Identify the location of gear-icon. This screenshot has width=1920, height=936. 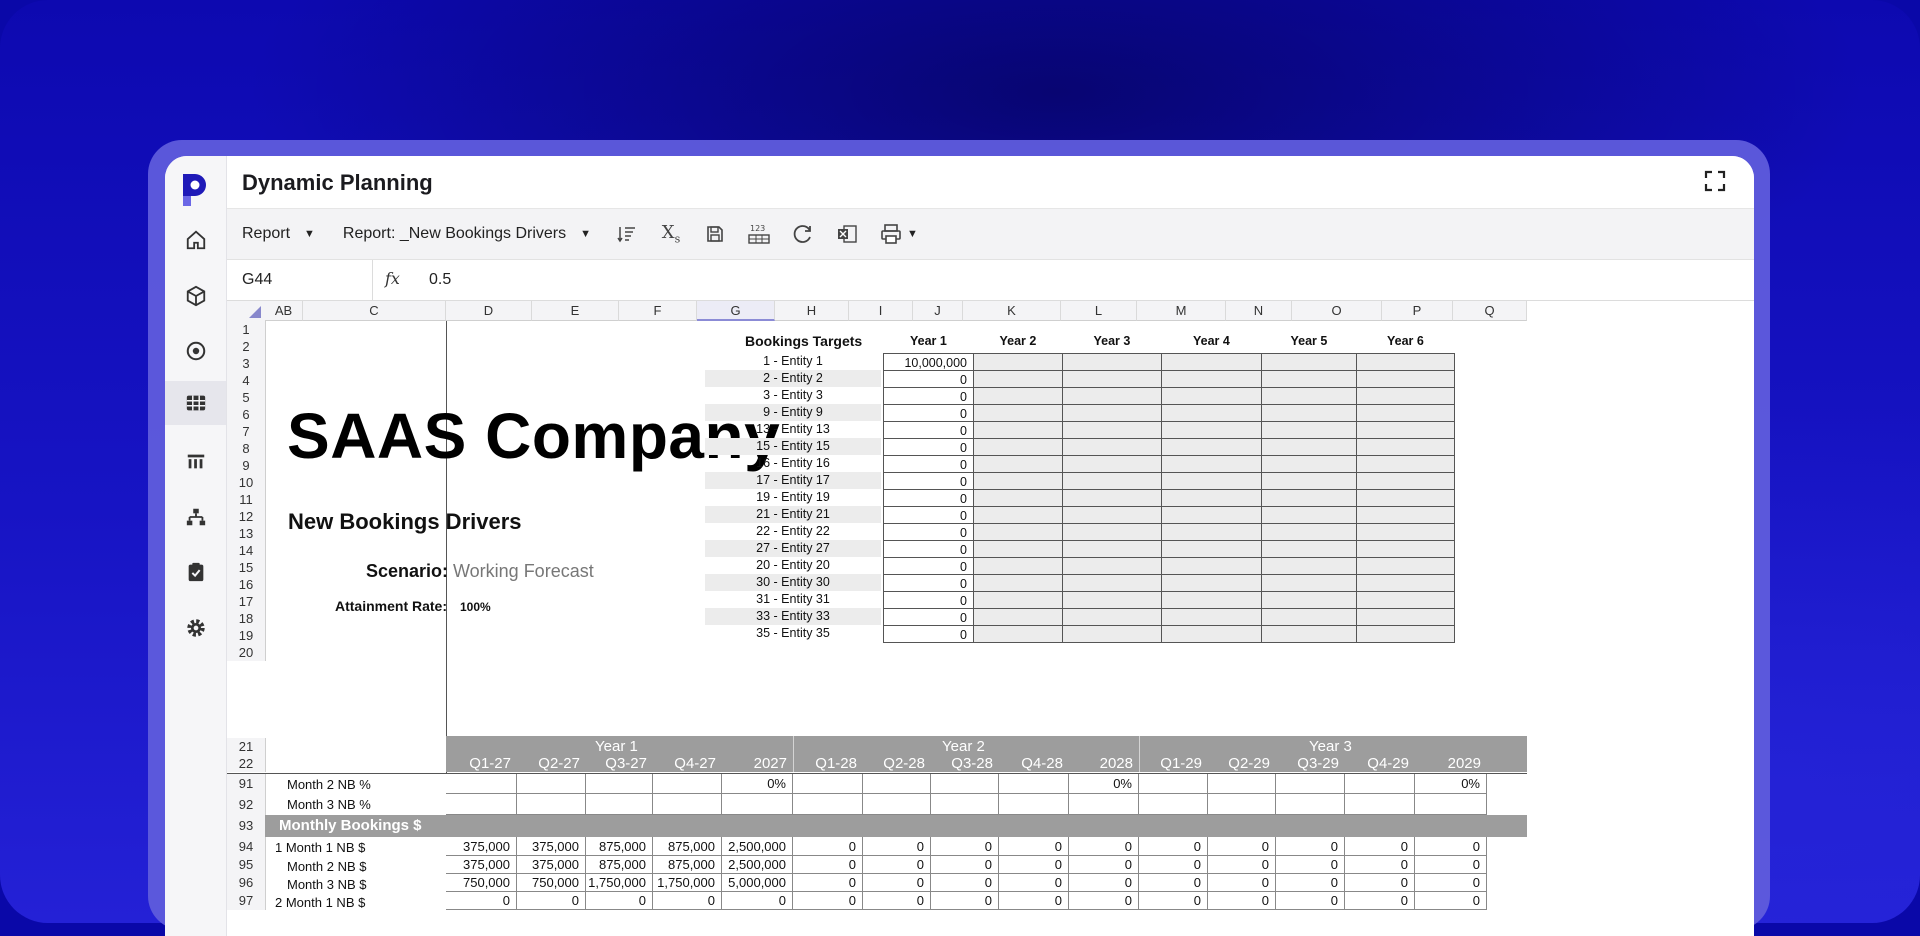
(195, 628).